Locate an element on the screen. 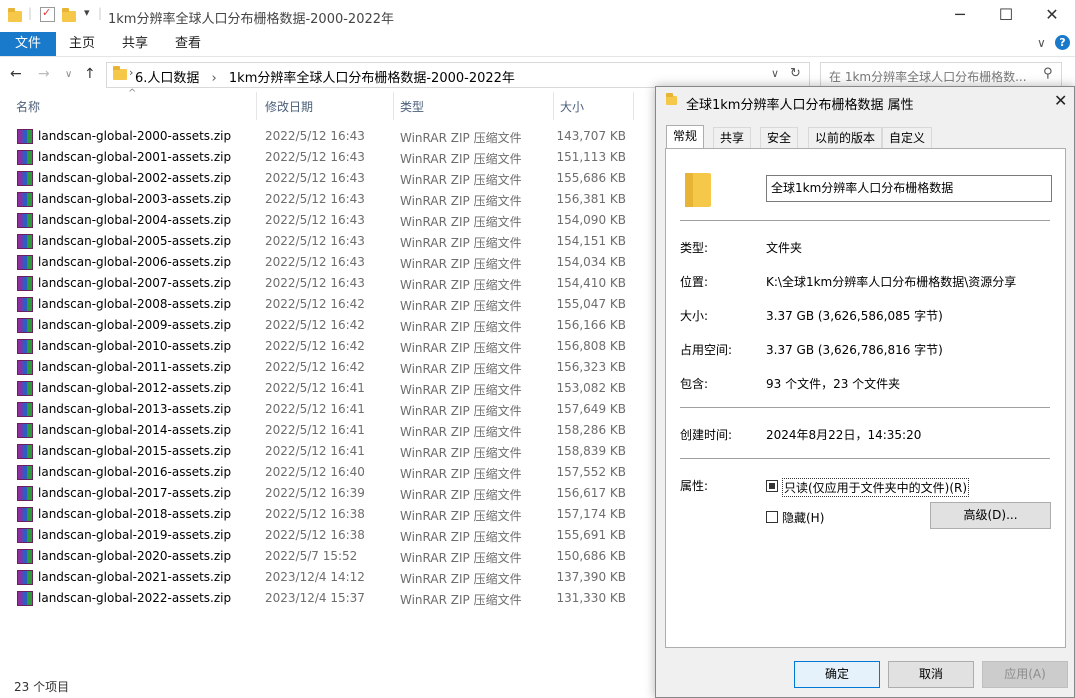  file-name: landscan-global-2022-assets.zip is located at coordinates (134, 598).